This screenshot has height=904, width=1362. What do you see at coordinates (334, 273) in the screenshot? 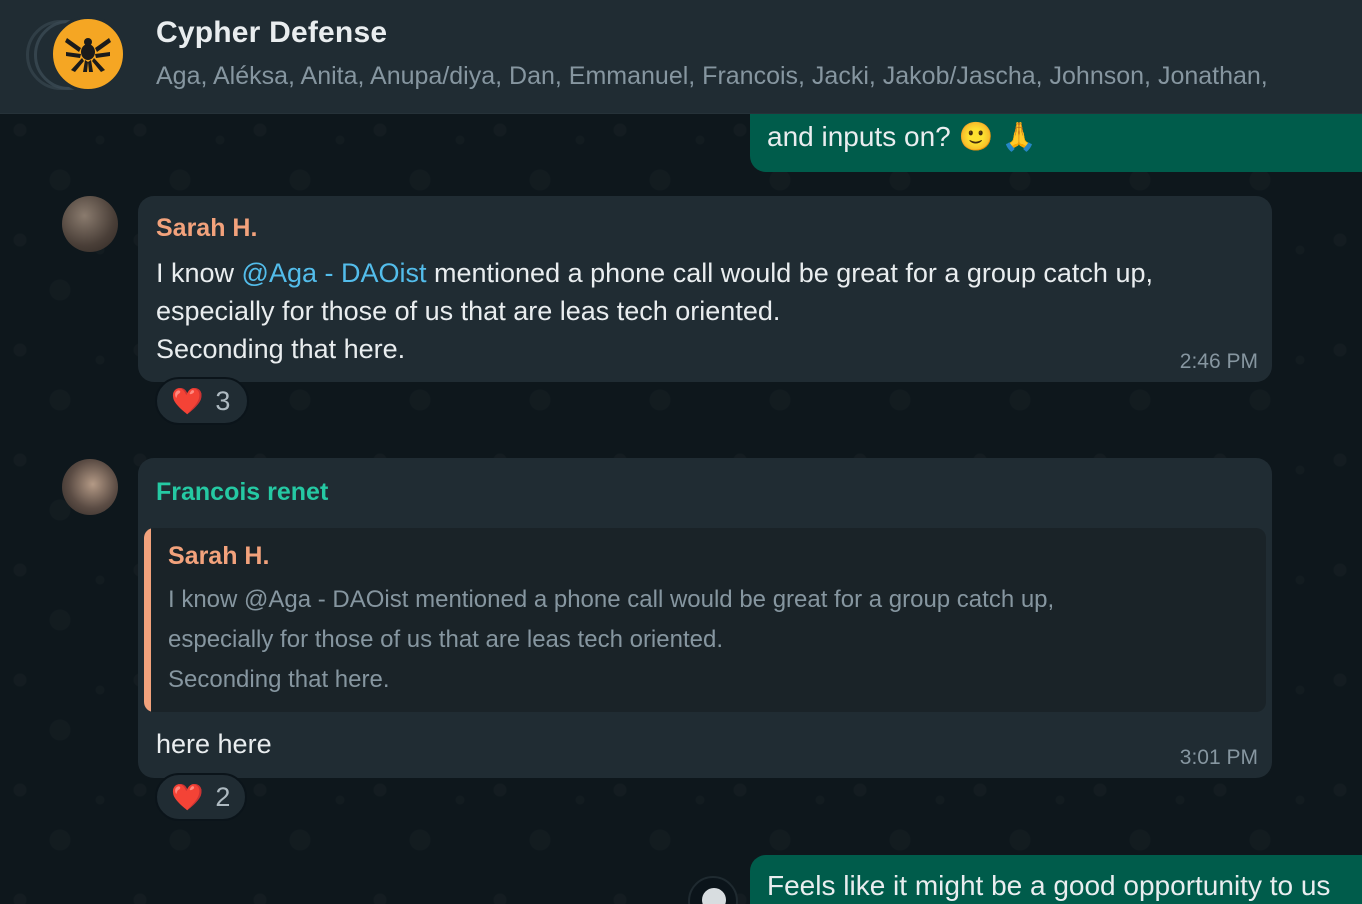
I see `mention-link: @Aga - DAOist` at bounding box center [334, 273].